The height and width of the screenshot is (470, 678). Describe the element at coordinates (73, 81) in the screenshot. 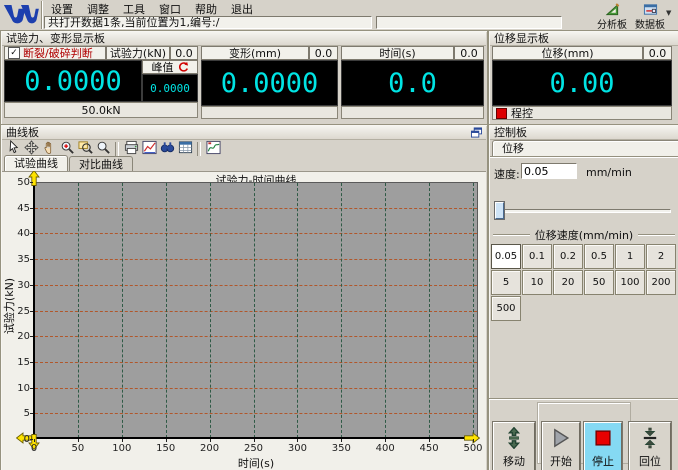

I see `force-value-display: 0.0000` at that location.